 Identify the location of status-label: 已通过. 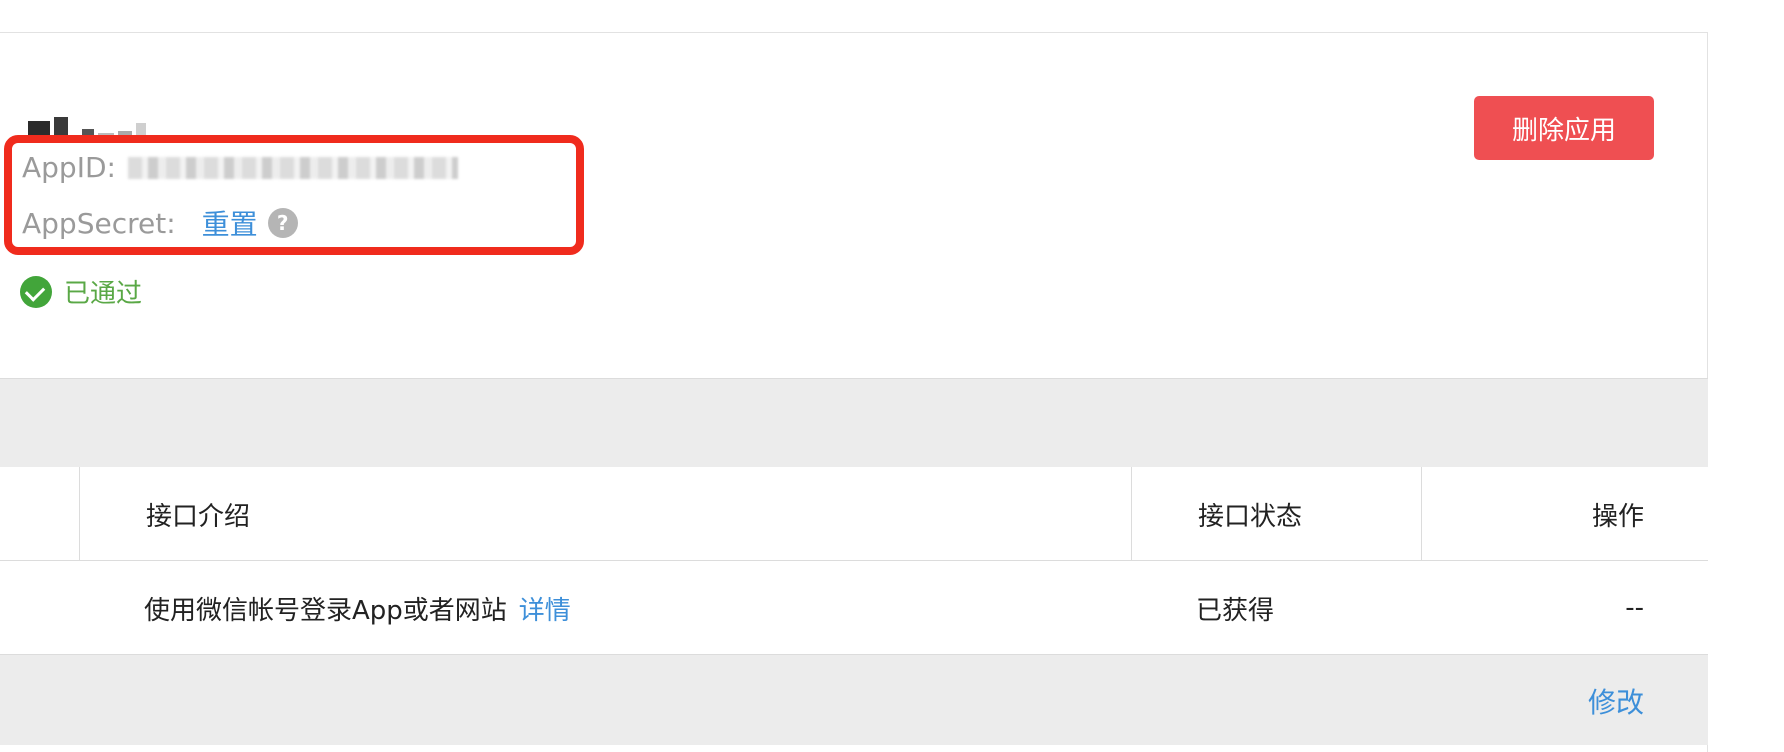
(103, 294).